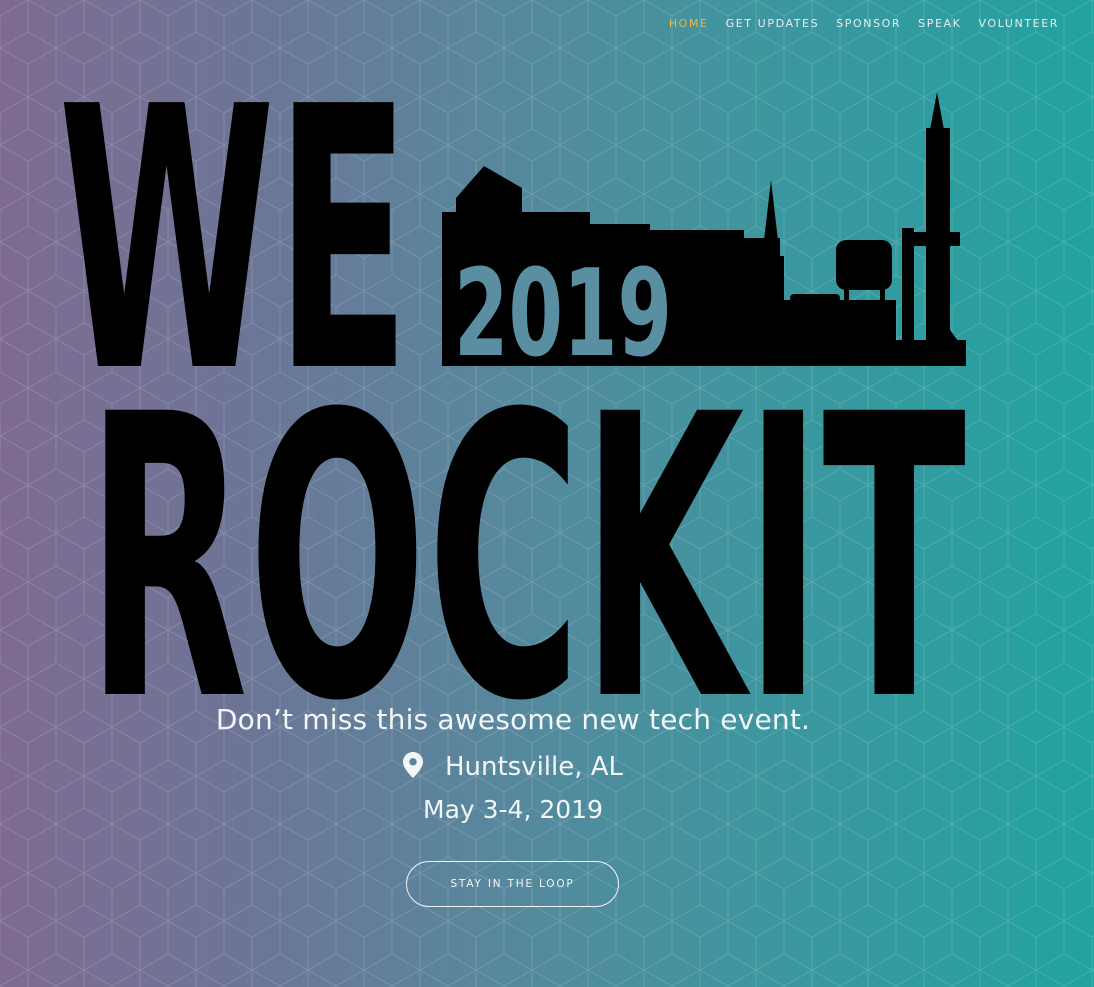  What do you see at coordinates (534, 767) in the screenshot?
I see `location-label: Huntsville, AL` at bounding box center [534, 767].